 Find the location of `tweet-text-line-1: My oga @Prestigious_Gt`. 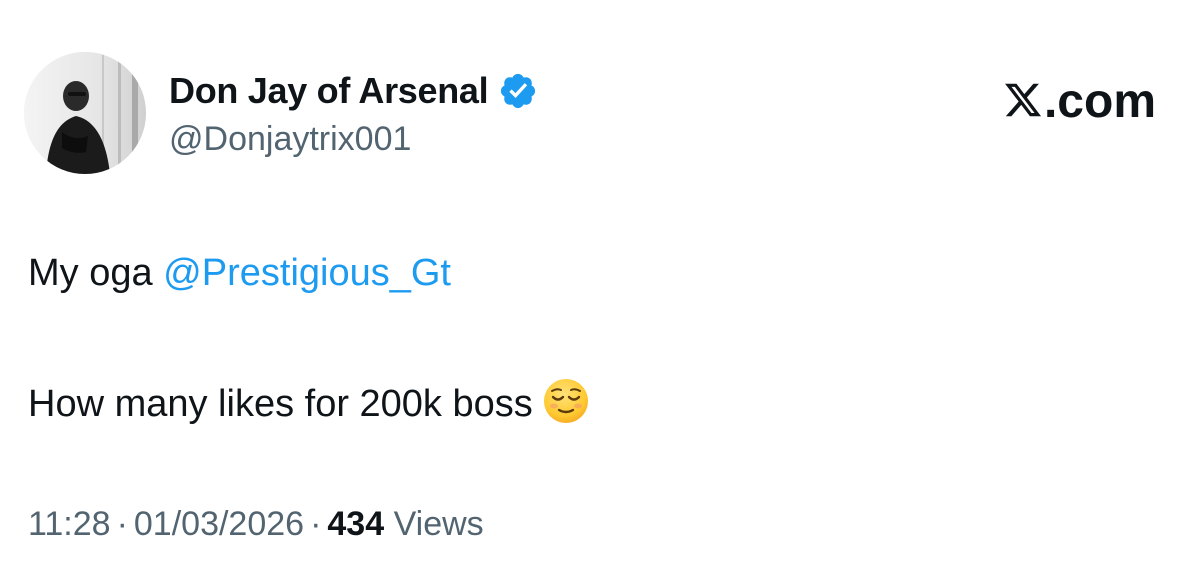

tweet-text-line-1: My oga @Prestigious_Gt is located at coordinates (239, 273).